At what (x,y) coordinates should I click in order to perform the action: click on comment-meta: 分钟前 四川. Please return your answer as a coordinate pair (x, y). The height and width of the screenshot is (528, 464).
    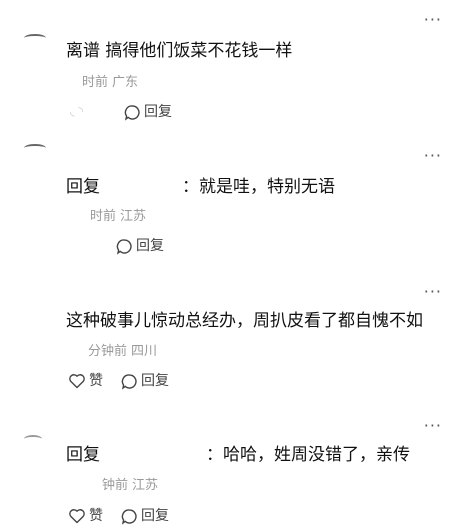
    Looking at the image, I should click on (122, 352).